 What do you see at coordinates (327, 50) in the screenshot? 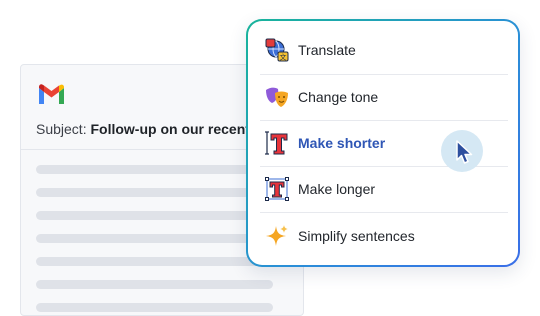
I see `menu-item-label: Translate` at bounding box center [327, 50].